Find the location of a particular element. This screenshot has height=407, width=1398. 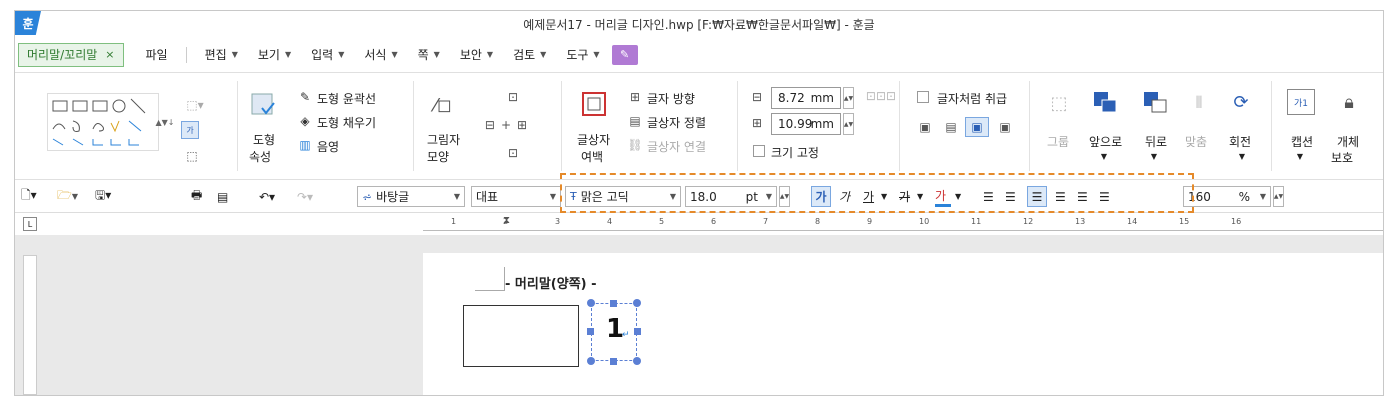

menu-edit: 편집 ▼ is located at coordinates (221, 54).